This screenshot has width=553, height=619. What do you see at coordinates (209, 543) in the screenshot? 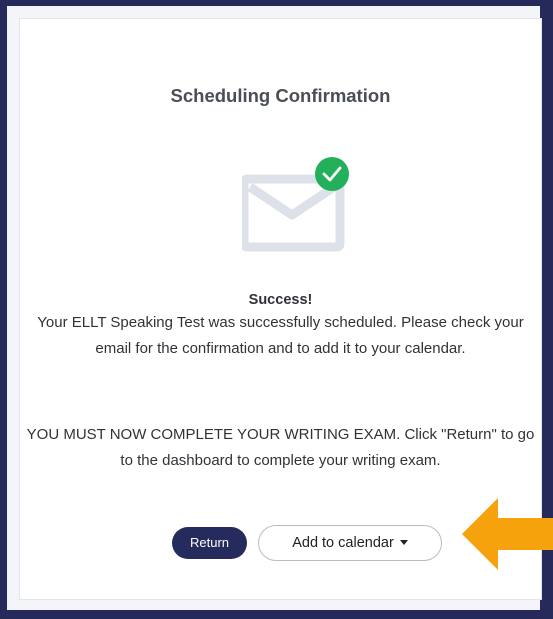
I see `return-button: Return` at bounding box center [209, 543].